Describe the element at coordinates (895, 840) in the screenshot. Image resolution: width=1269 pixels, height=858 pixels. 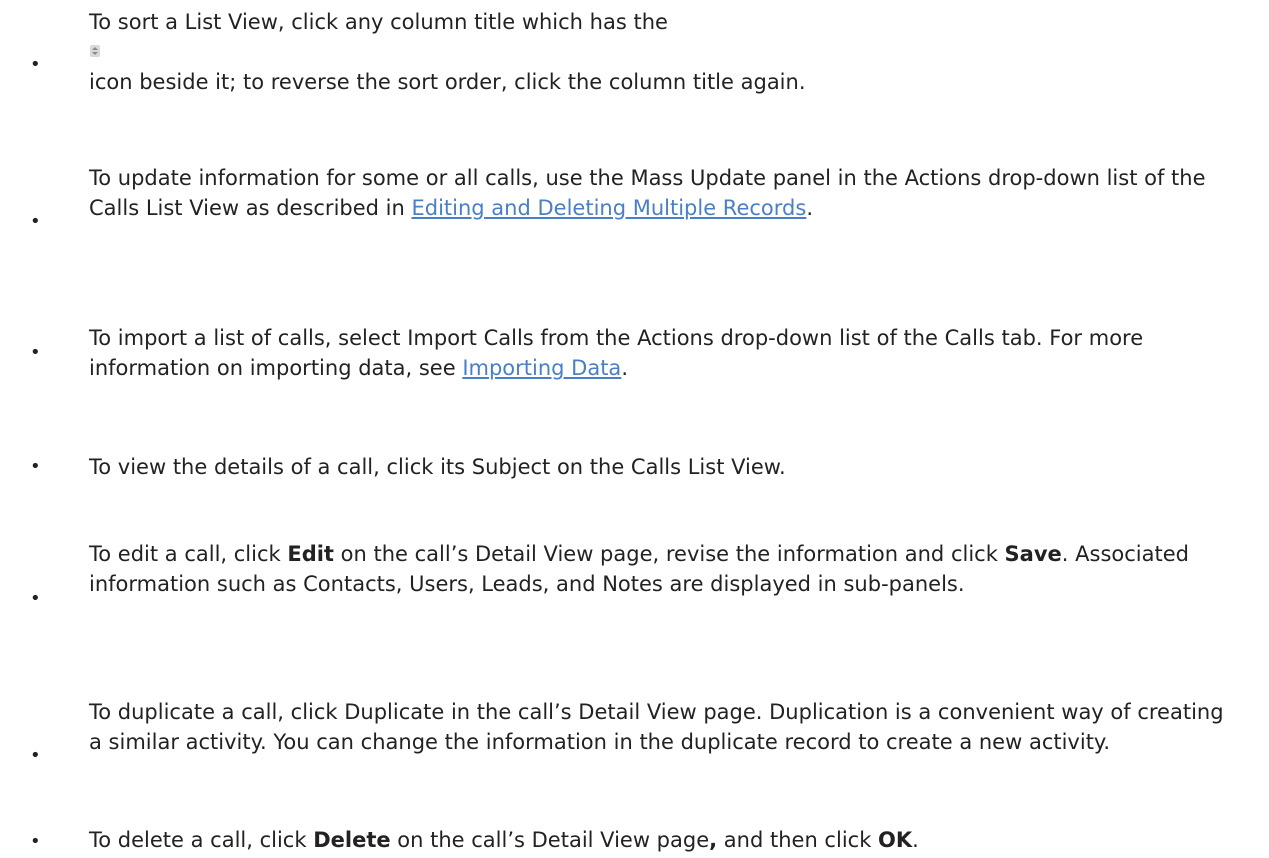
I see `ok-label: OK` at that location.